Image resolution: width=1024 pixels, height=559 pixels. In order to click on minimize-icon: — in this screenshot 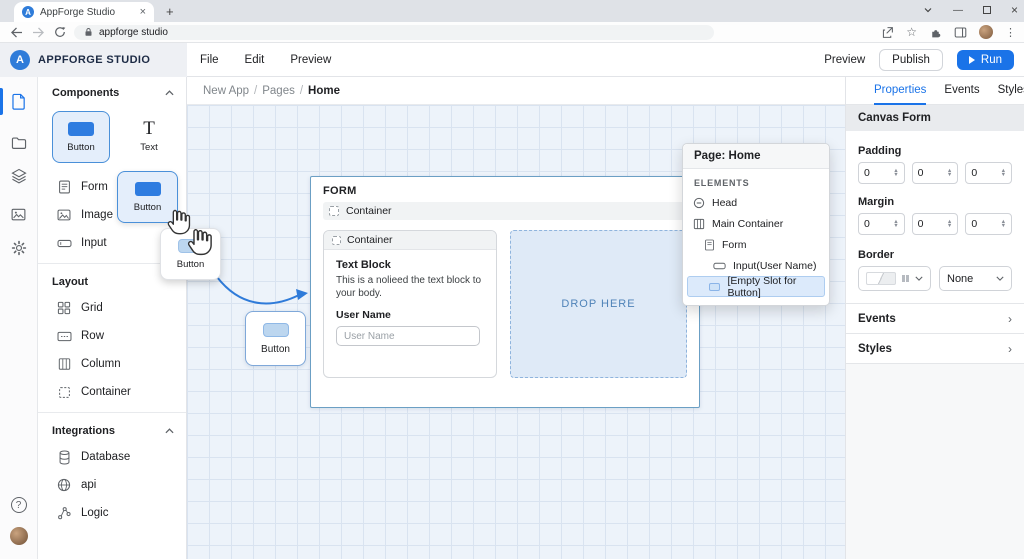, I will do `click(958, 10)`.